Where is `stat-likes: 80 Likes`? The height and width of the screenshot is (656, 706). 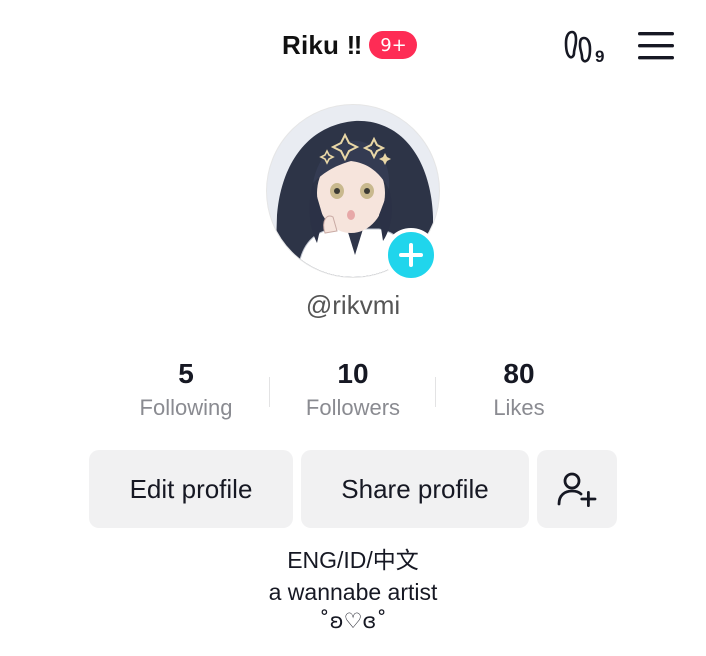 stat-likes: 80 Likes is located at coordinates (519, 388).